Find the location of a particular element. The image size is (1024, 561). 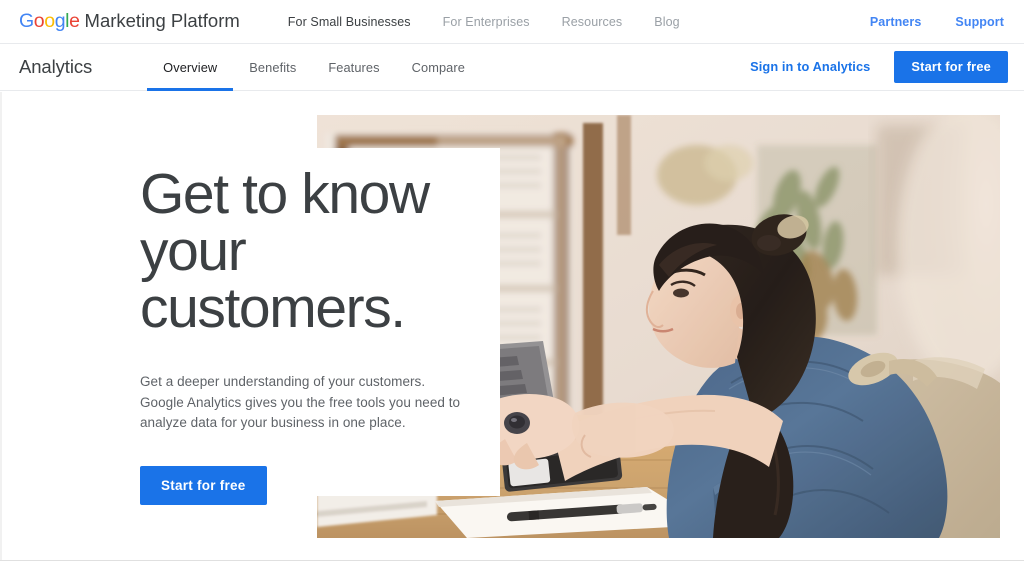

tab-overview: Overview is located at coordinates (190, 67).